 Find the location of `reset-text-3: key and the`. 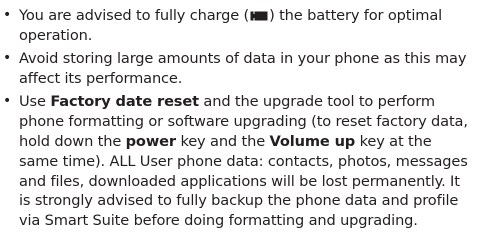

reset-text-3: key and the is located at coordinates (222, 141).